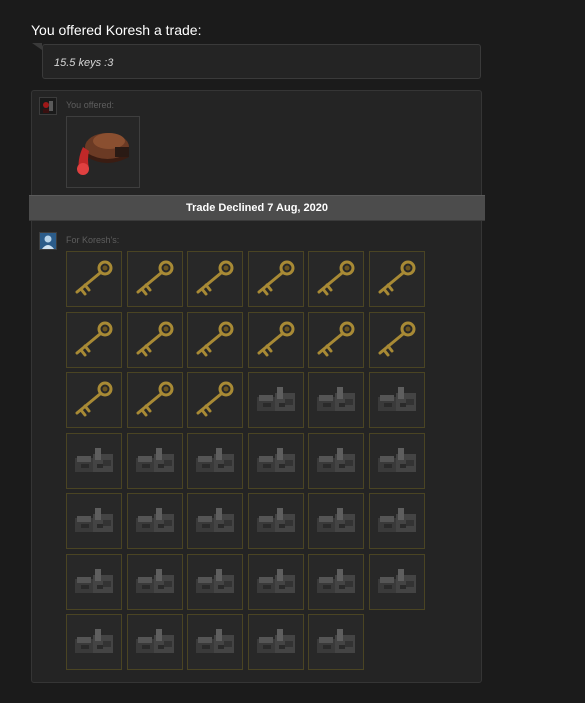 The width and height of the screenshot is (585, 703). I want to click on my-avatar, so click(48, 106).